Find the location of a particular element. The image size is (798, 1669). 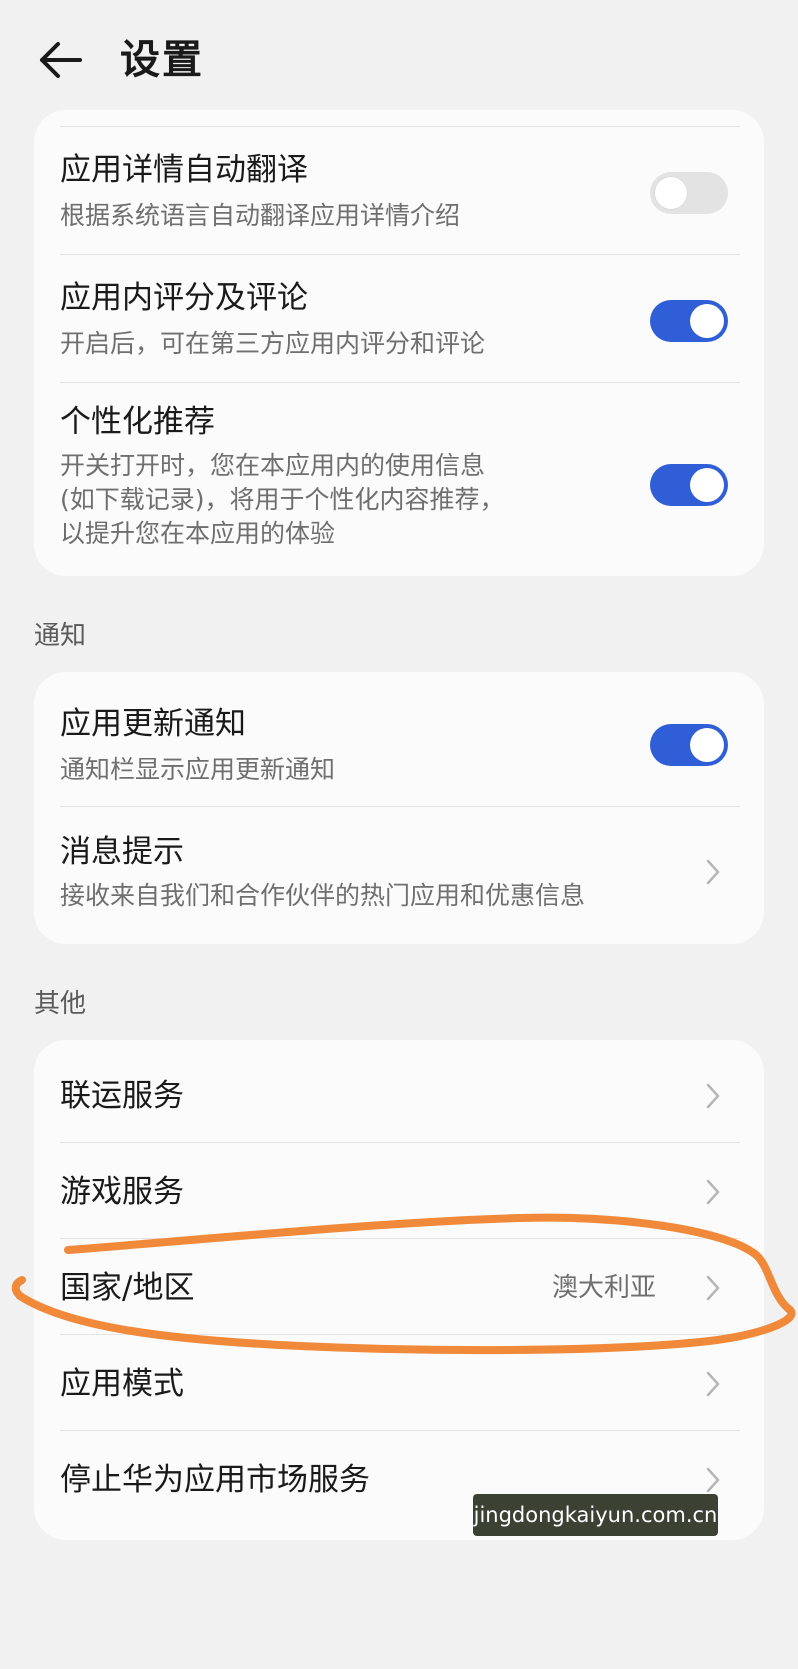

setting-description: 接收来自我们和合作伙伴的热门应用和优惠信息 is located at coordinates (323, 895).